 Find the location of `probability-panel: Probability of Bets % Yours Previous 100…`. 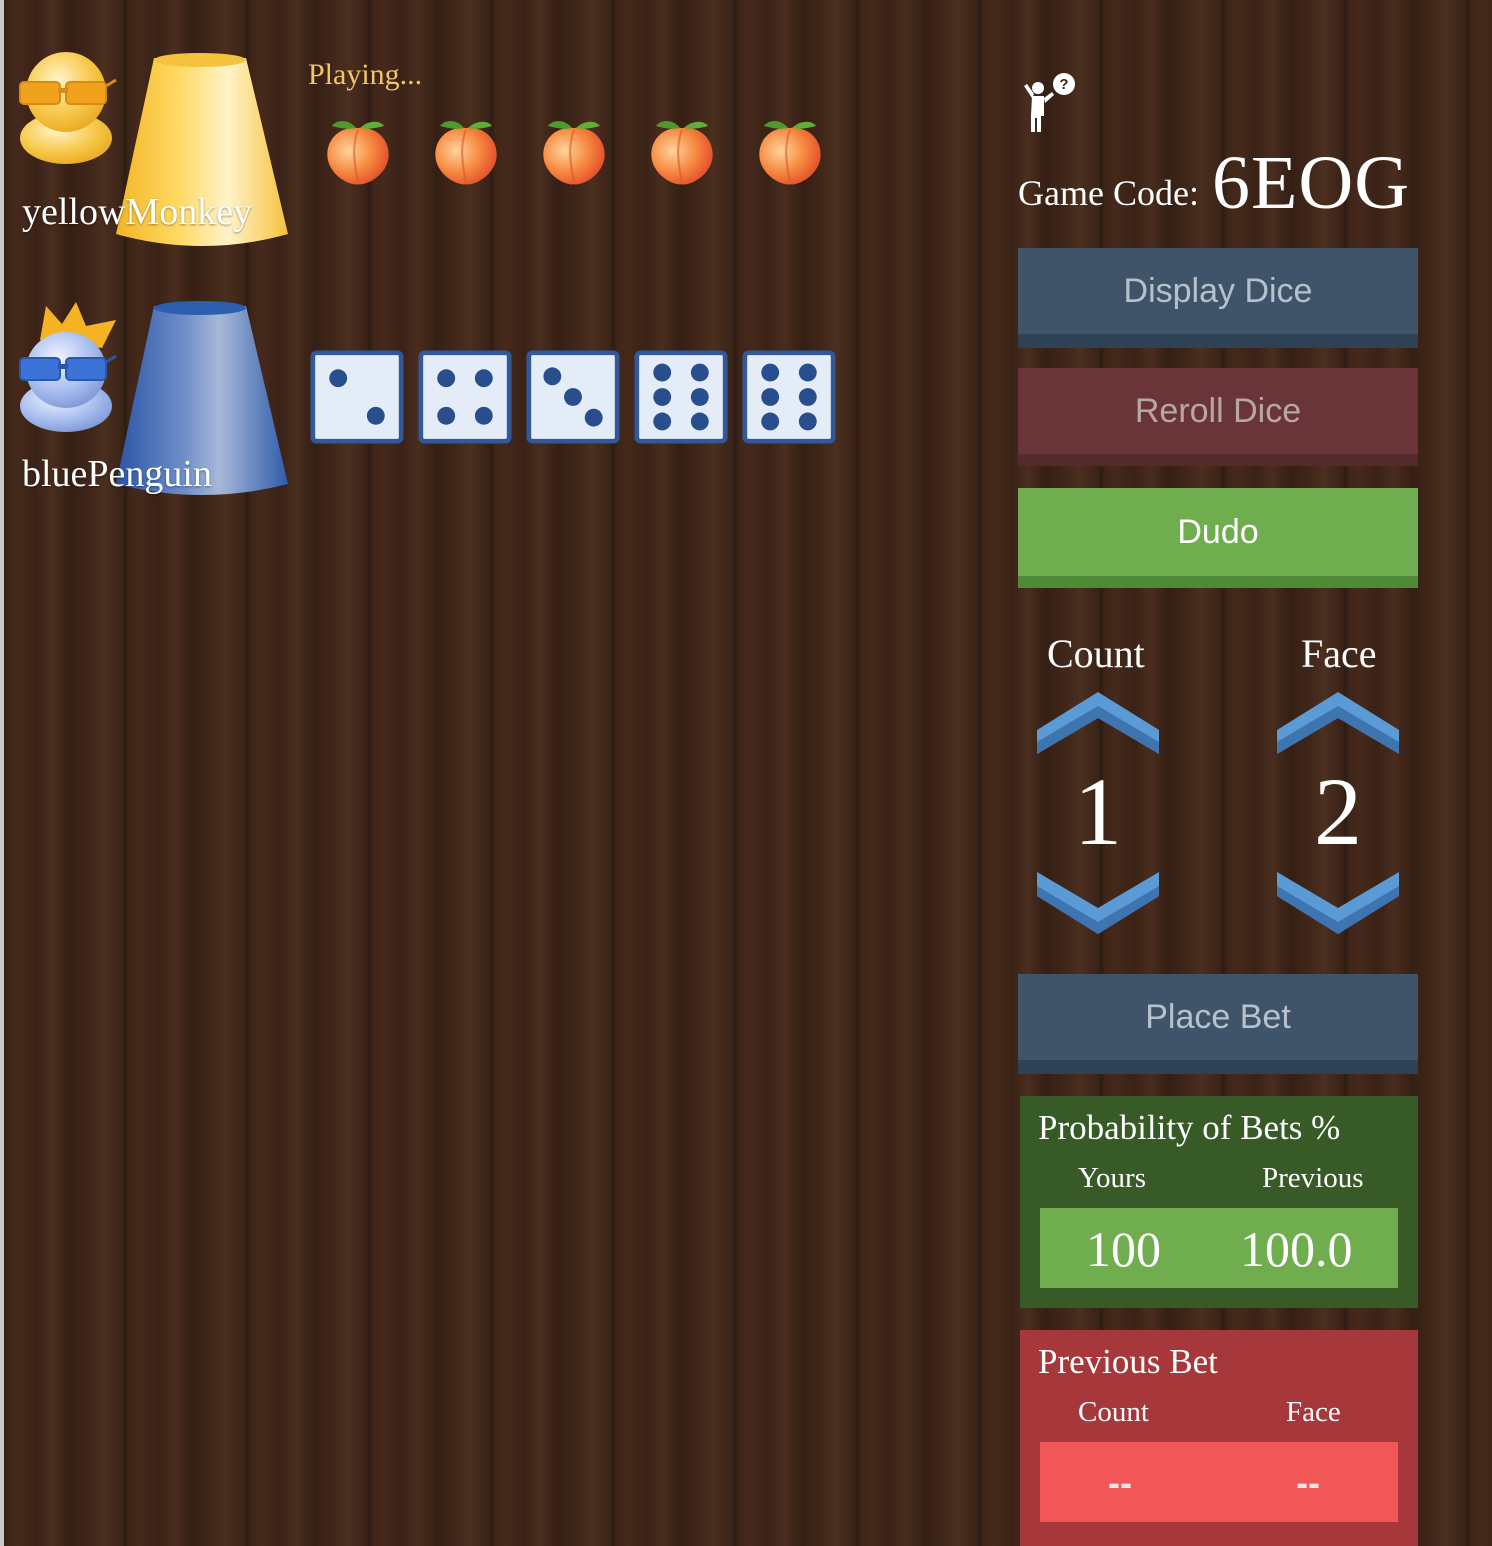

probability-panel: Probability of Bets % Yours Previous 100… is located at coordinates (1219, 1202).